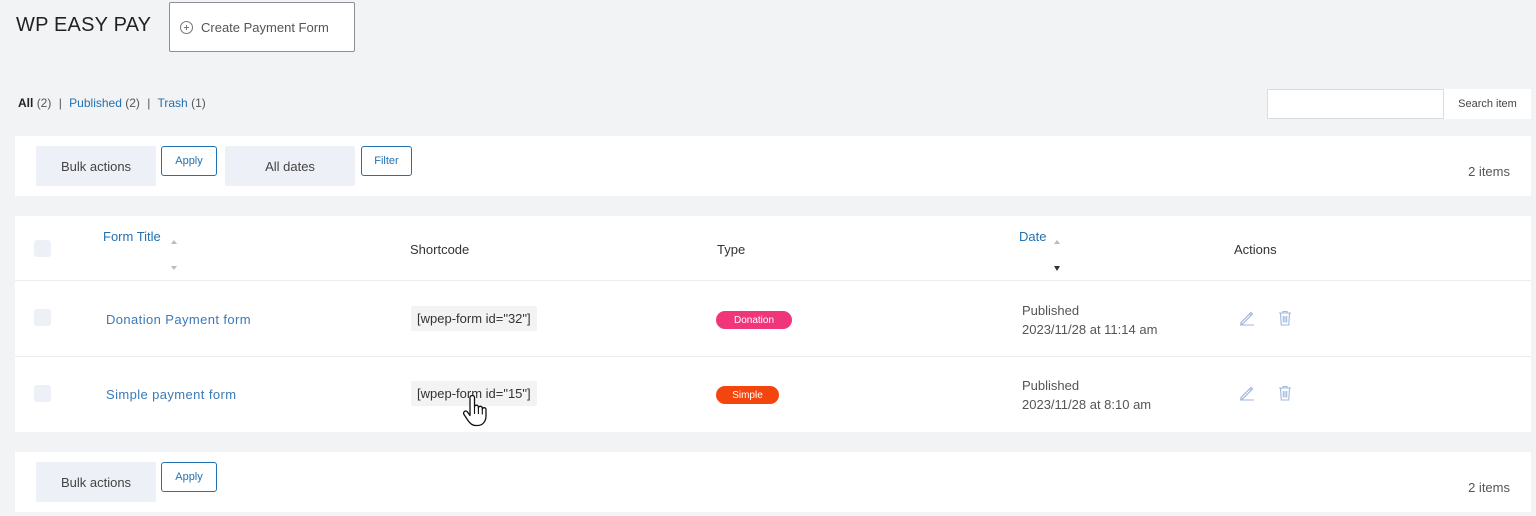 Image resolution: width=1536 pixels, height=516 pixels. I want to click on column-date-label: Date, so click(1033, 236).